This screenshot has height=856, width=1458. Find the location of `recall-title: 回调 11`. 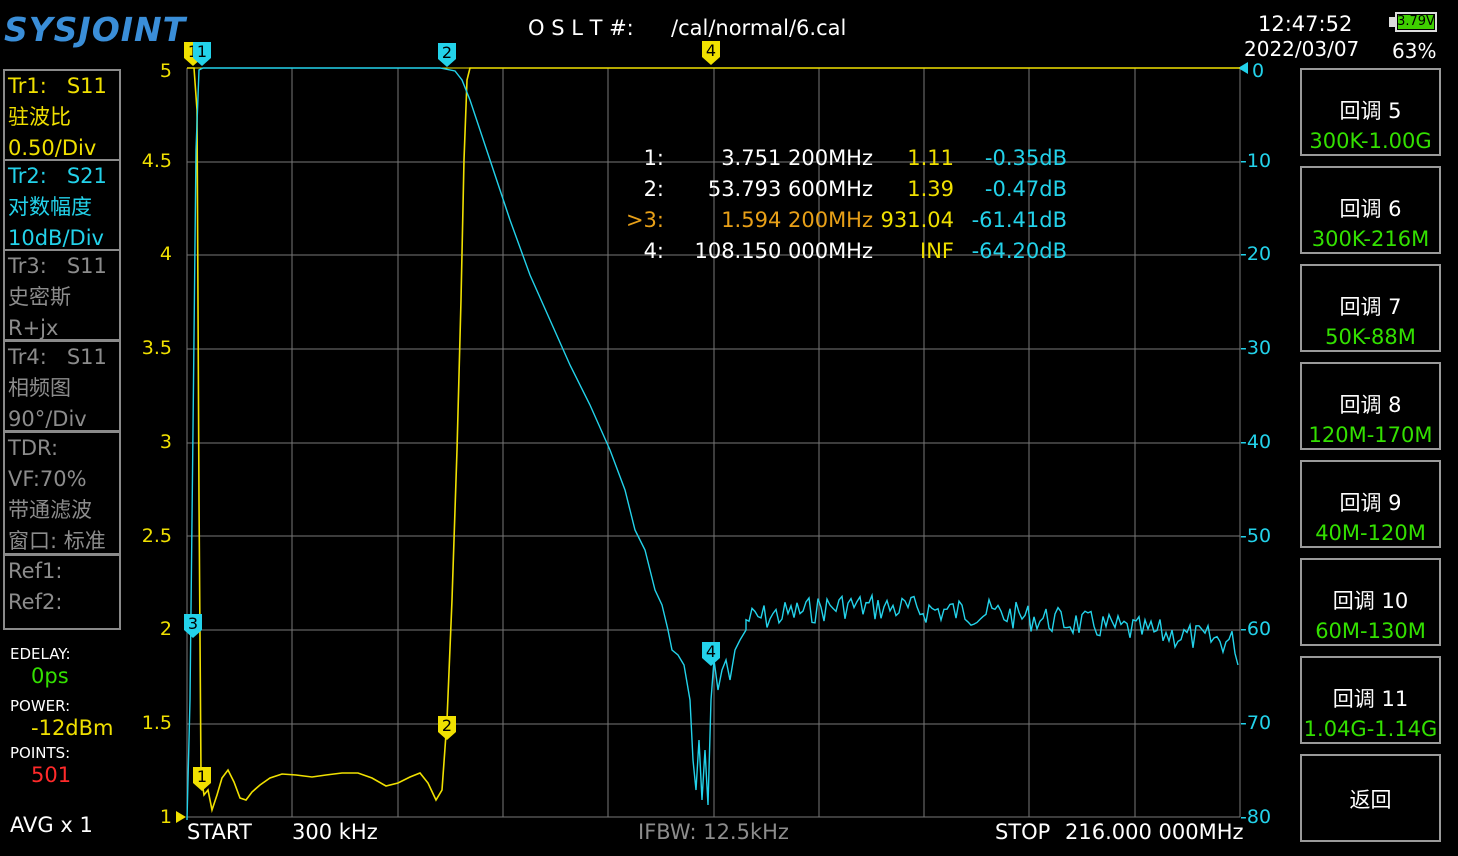

recall-title: 回调 11 is located at coordinates (1370, 699).